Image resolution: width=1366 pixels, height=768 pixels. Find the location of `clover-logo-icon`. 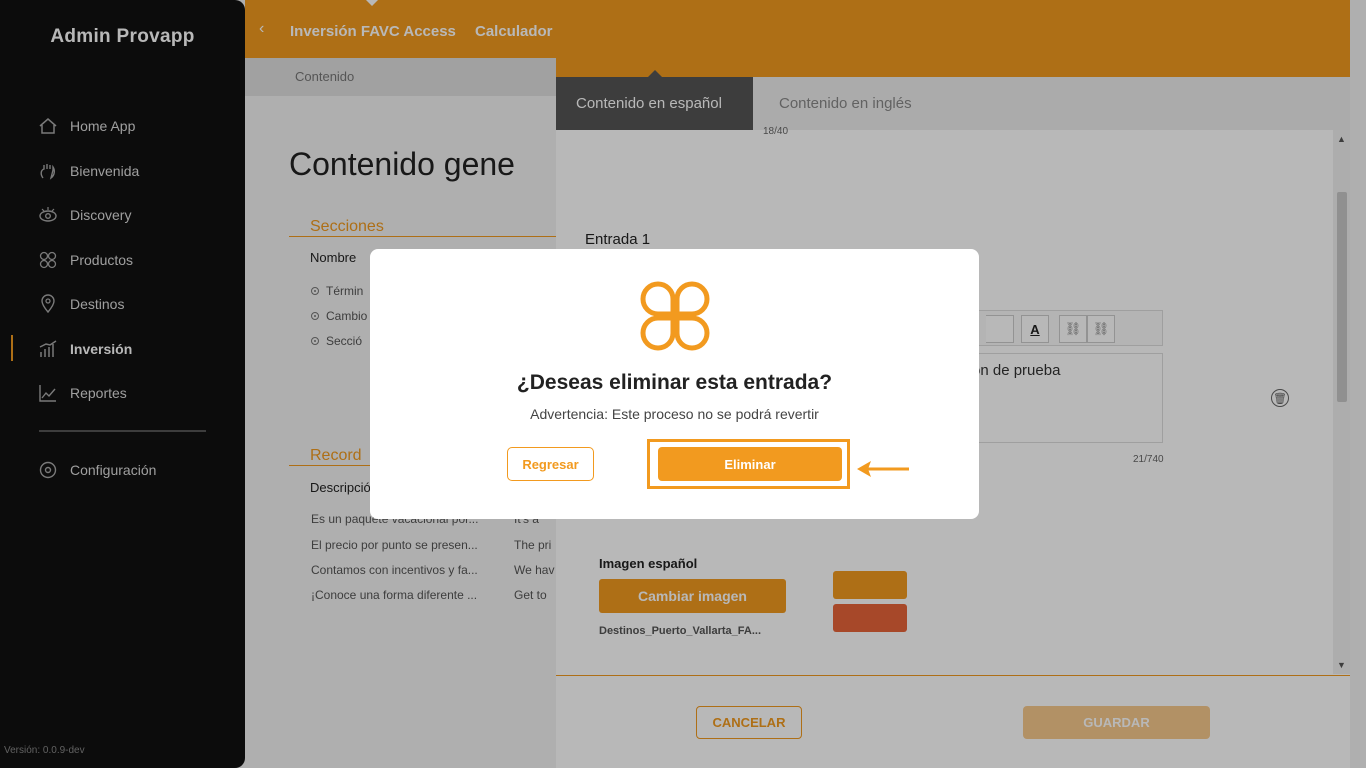

clover-logo-icon is located at coordinates (675, 316).